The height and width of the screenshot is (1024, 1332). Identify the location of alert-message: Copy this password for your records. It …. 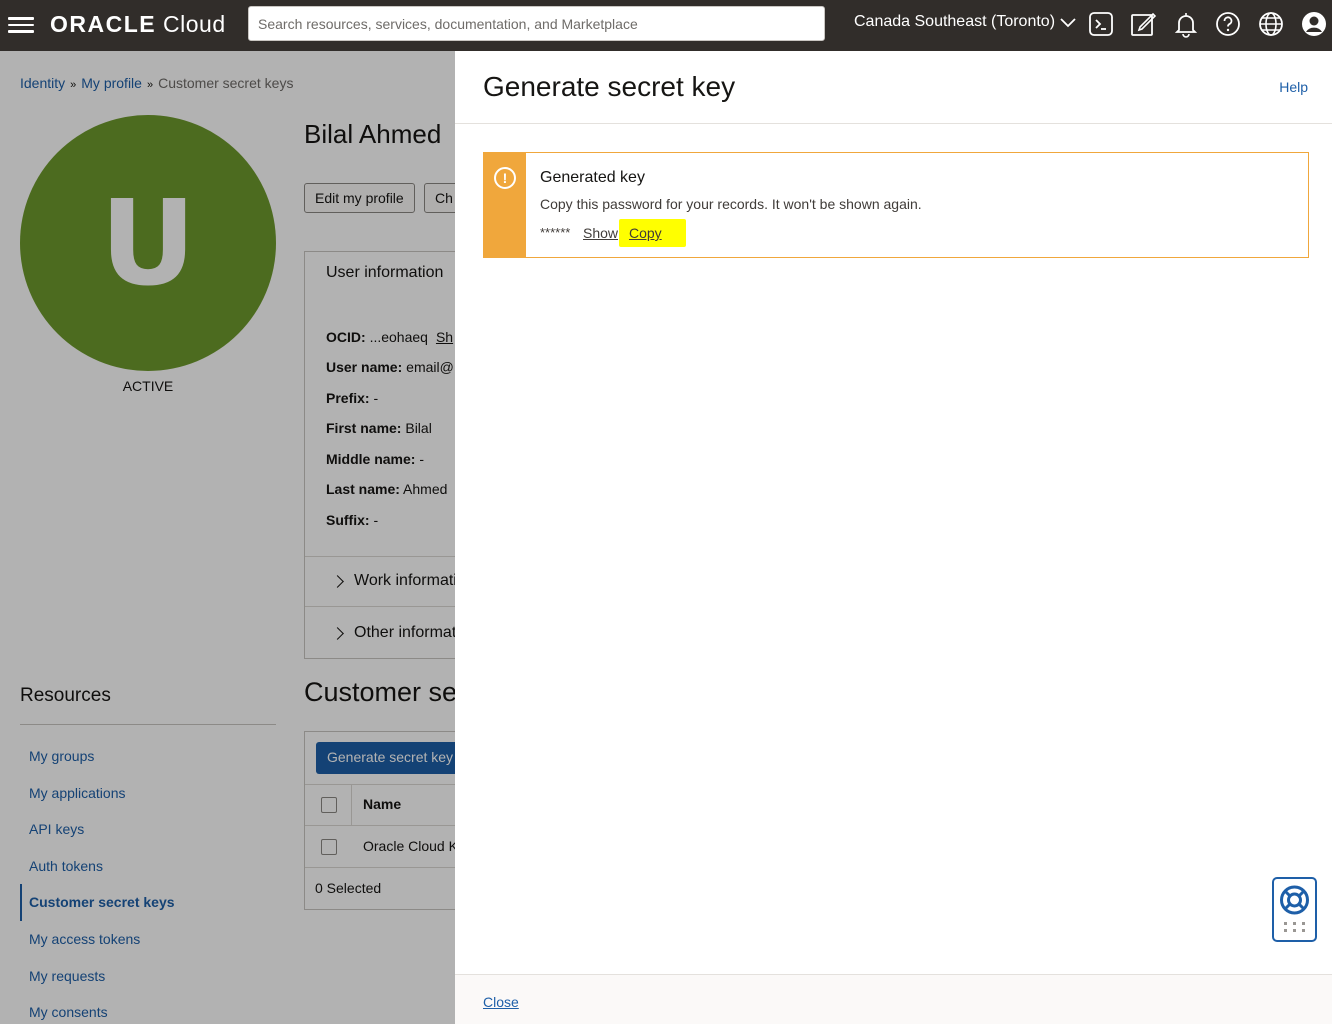
(731, 204).